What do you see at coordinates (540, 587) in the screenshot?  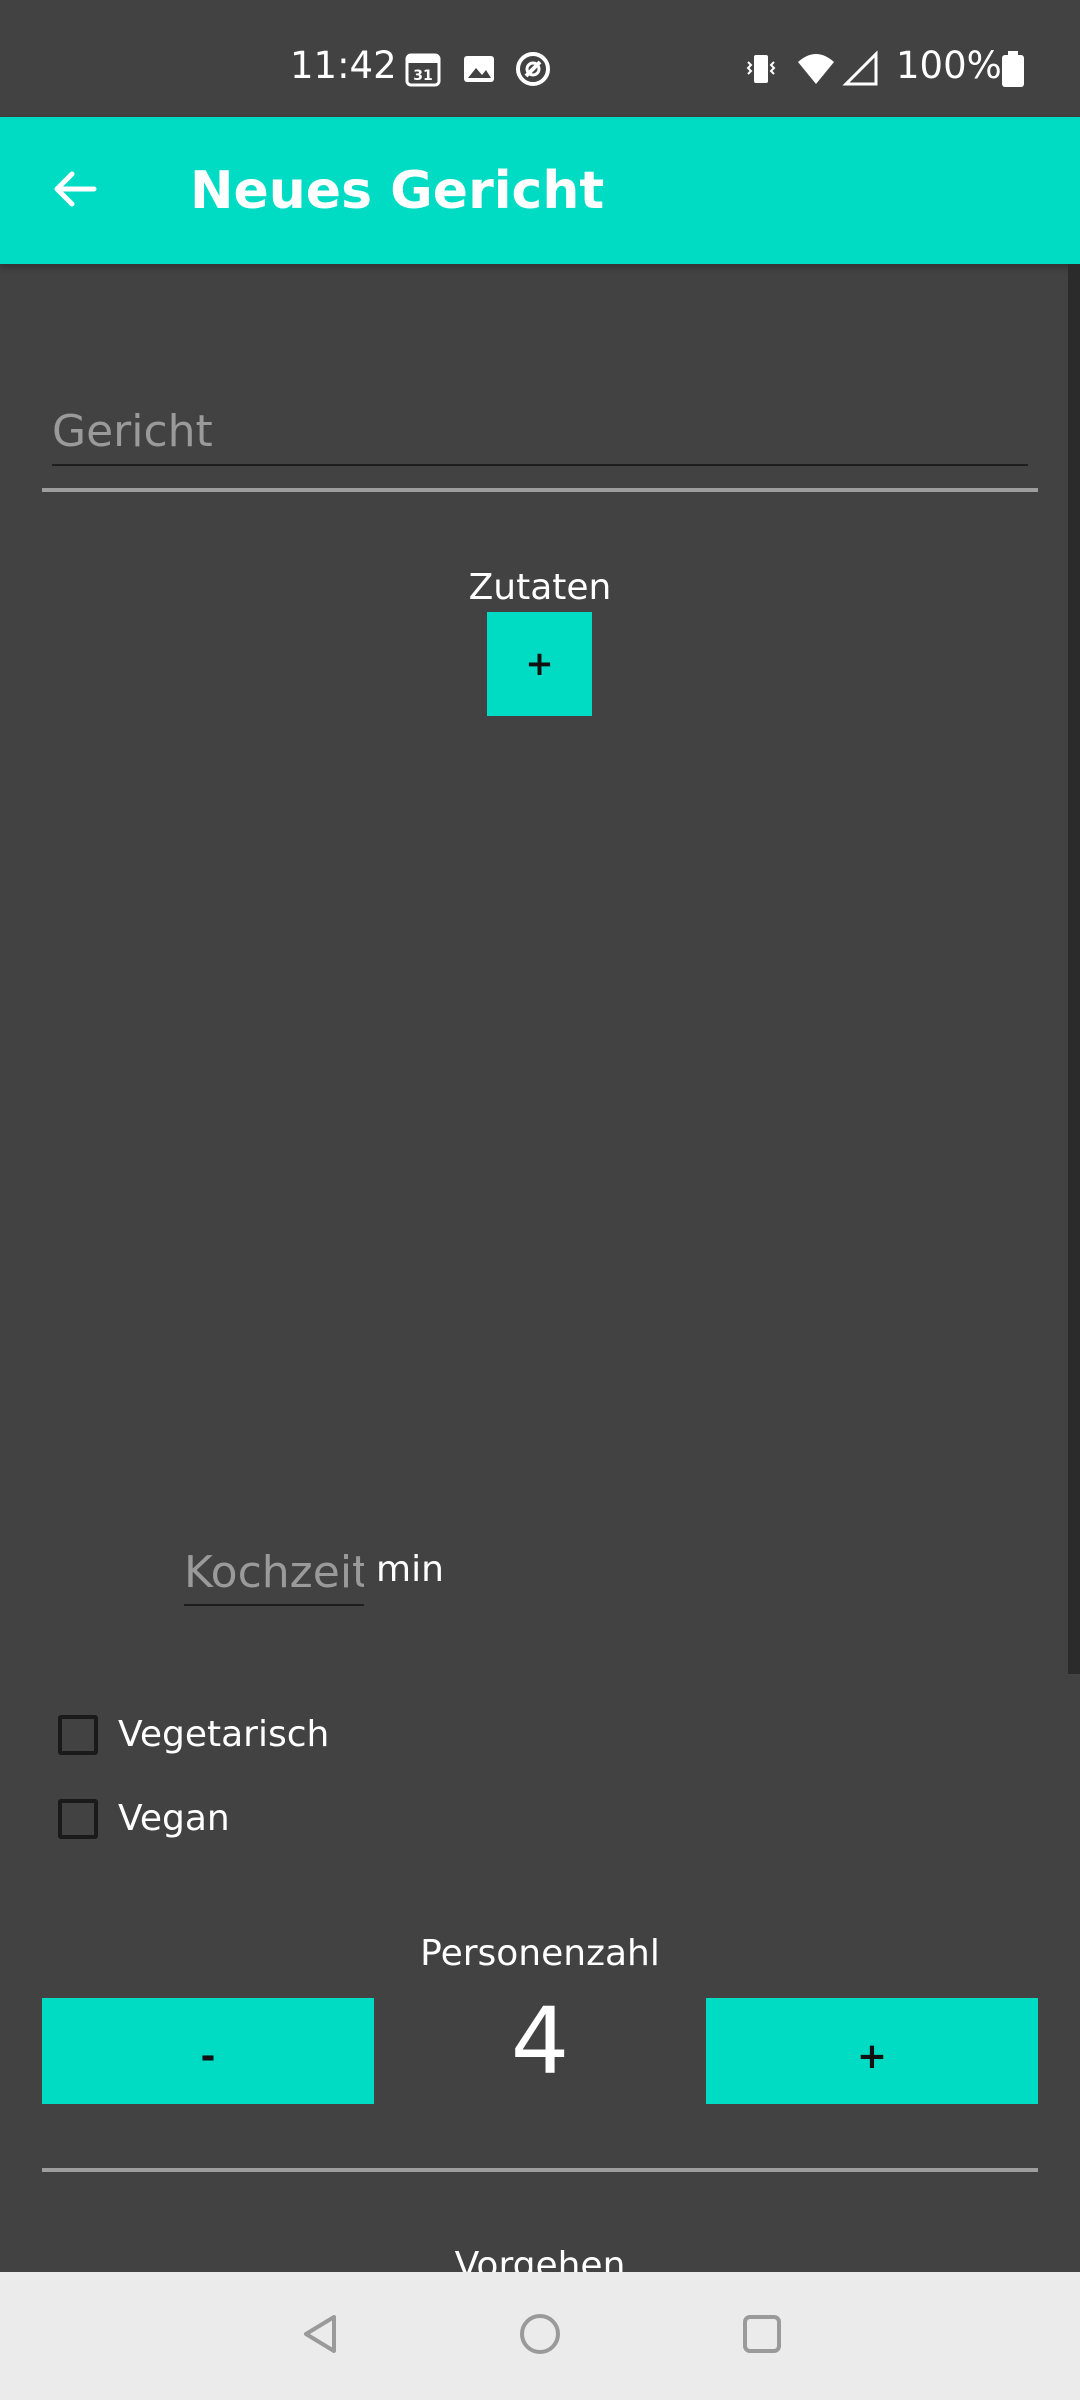 I see `zutaten-label: Zutaten` at bounding box center [540, 587].